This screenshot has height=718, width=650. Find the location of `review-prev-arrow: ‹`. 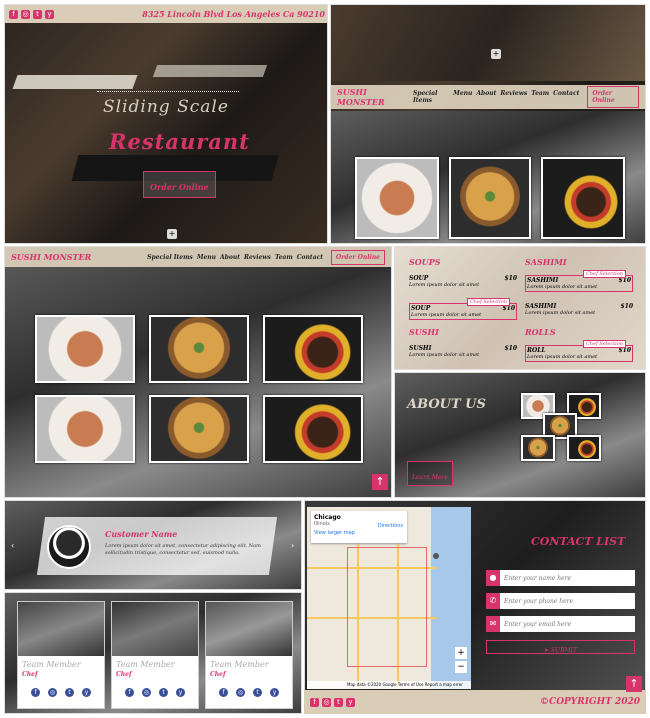

review-prev-arrow: ‹ is located at coordinates (12, 545).